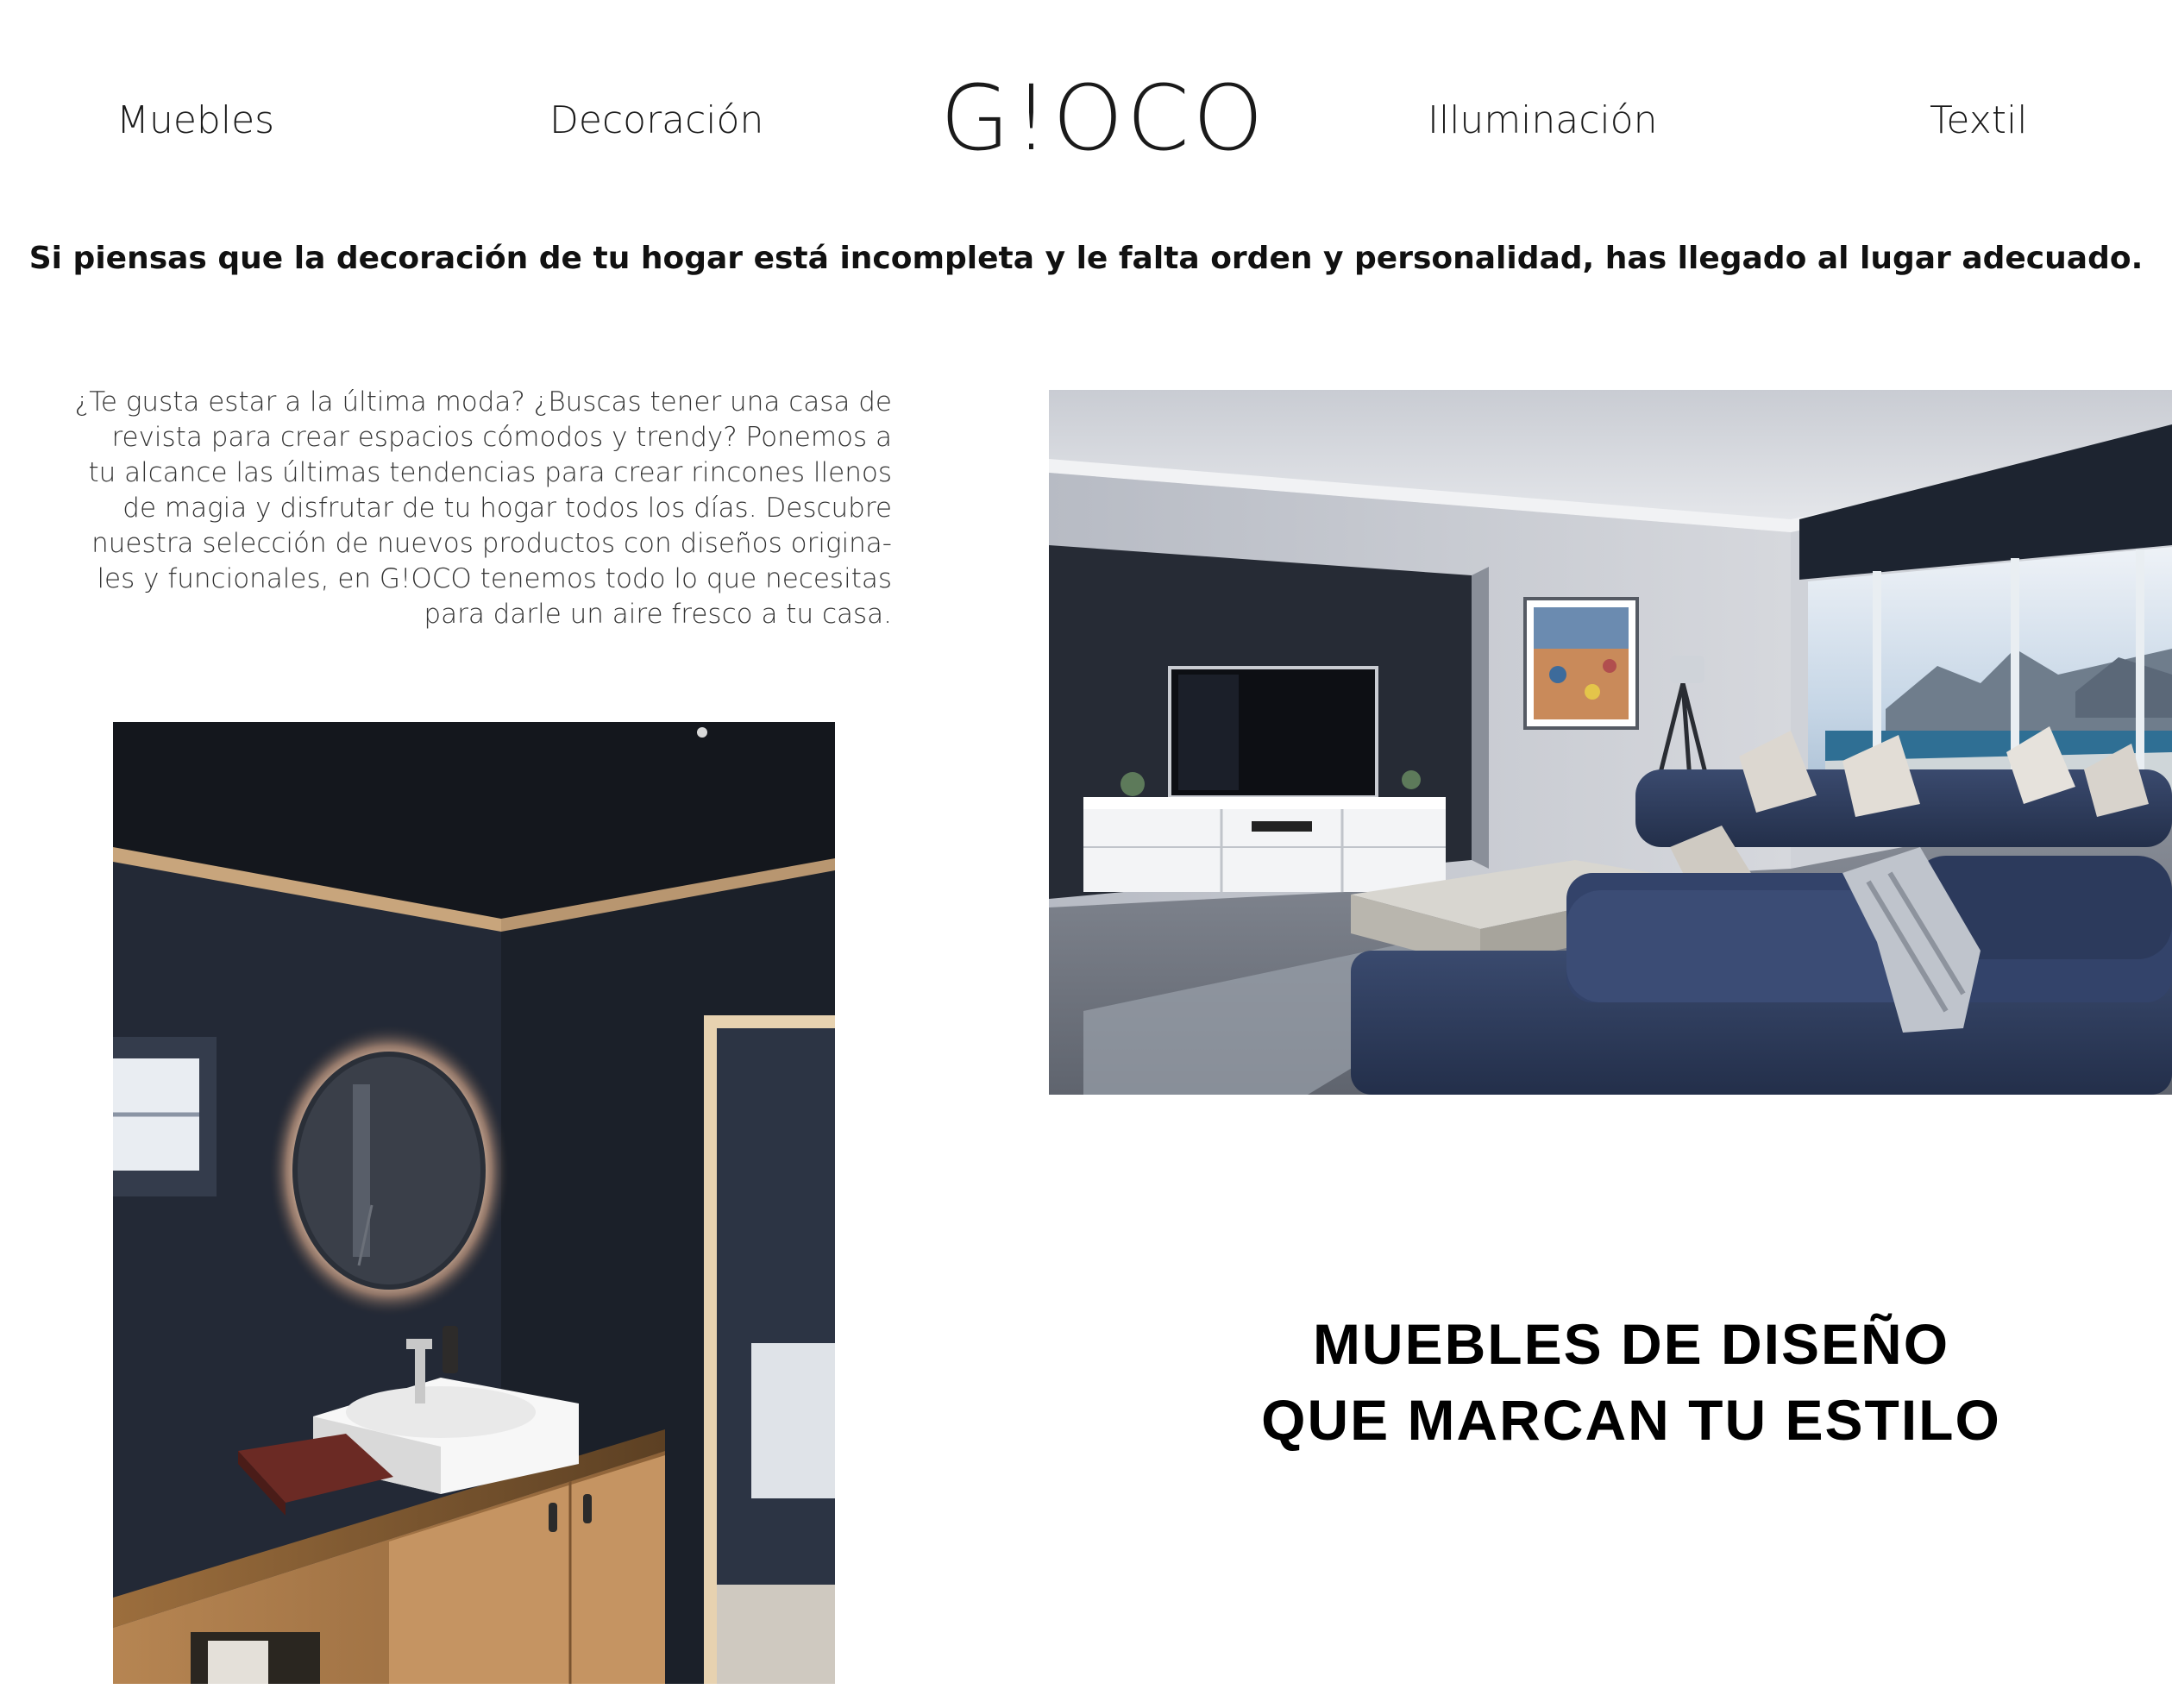  I want to click on headline-line: MUEBLES DE DISEÑO, so click(1631, 1344).